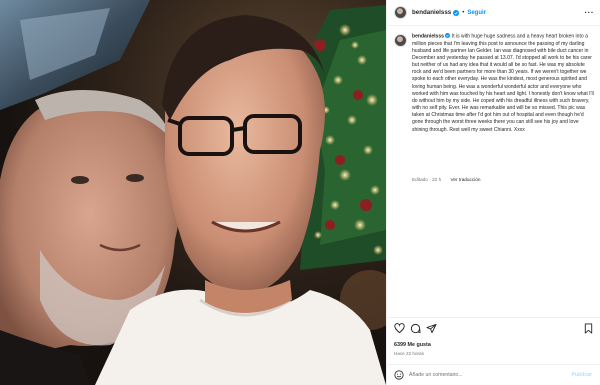 This screenshot has height=385, width=600. What do you see at coordinates (399, 375) in the screenshot?
I see `emoji-icon` at bounding box center [399, 375].